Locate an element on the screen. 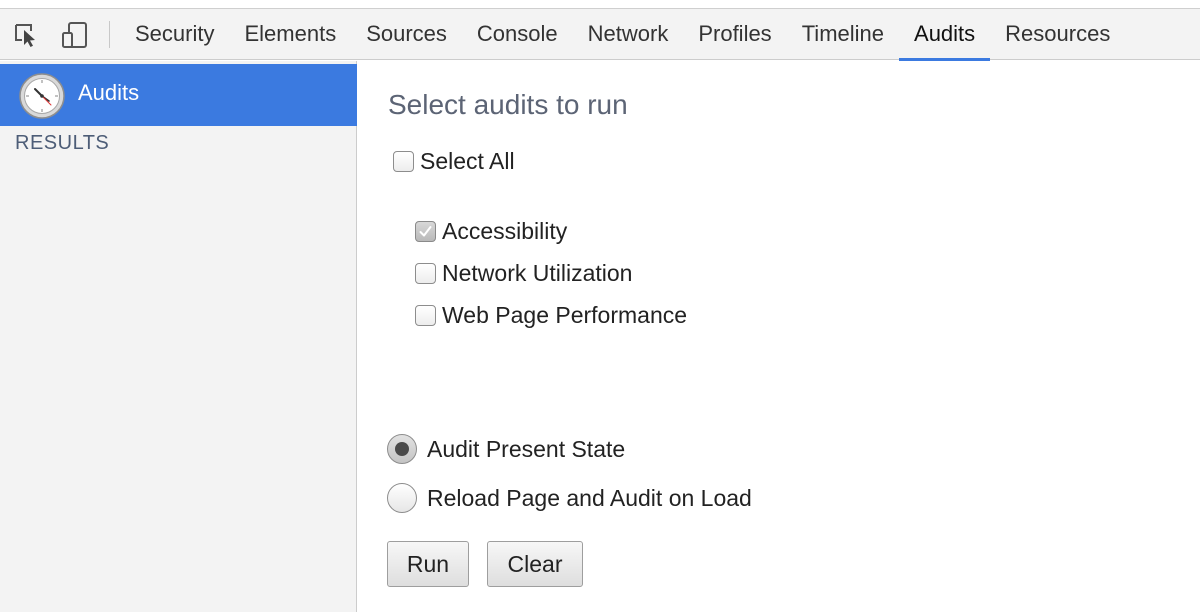  audit-network-utilization-row: Network Utilization is located at coordinates (523, 273).